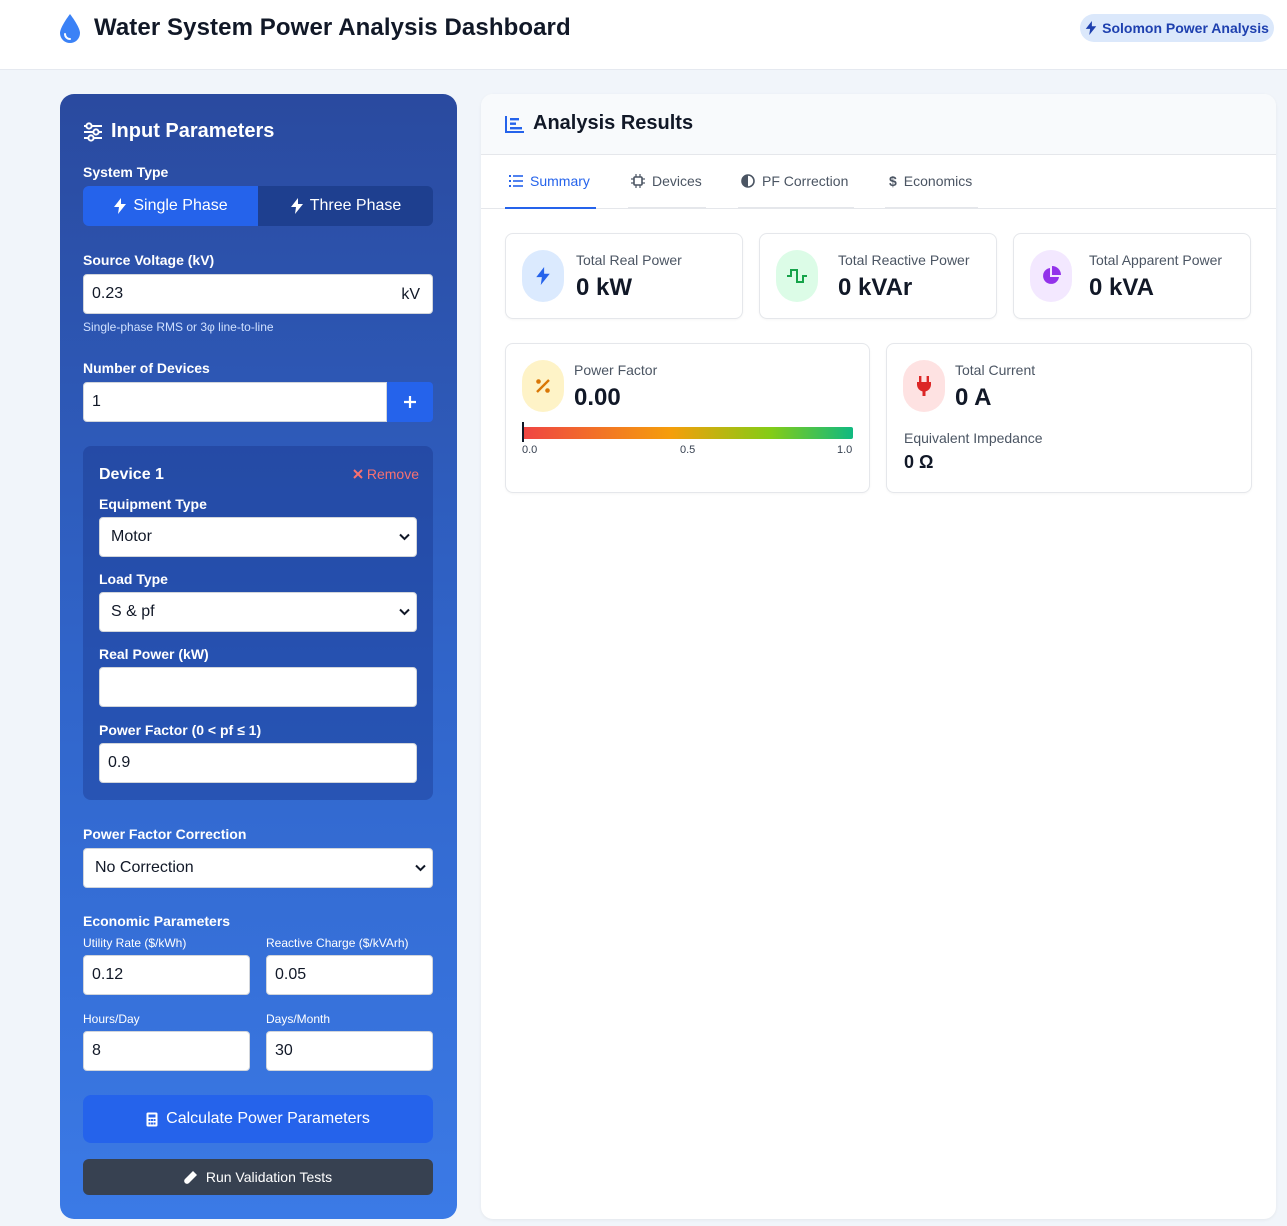 Image resolution: width=1287 pixels, height=1226 pixels. Describe the element at coordinates (973, 397) in the screenshot. I see `current-value: 0 A` at that location.